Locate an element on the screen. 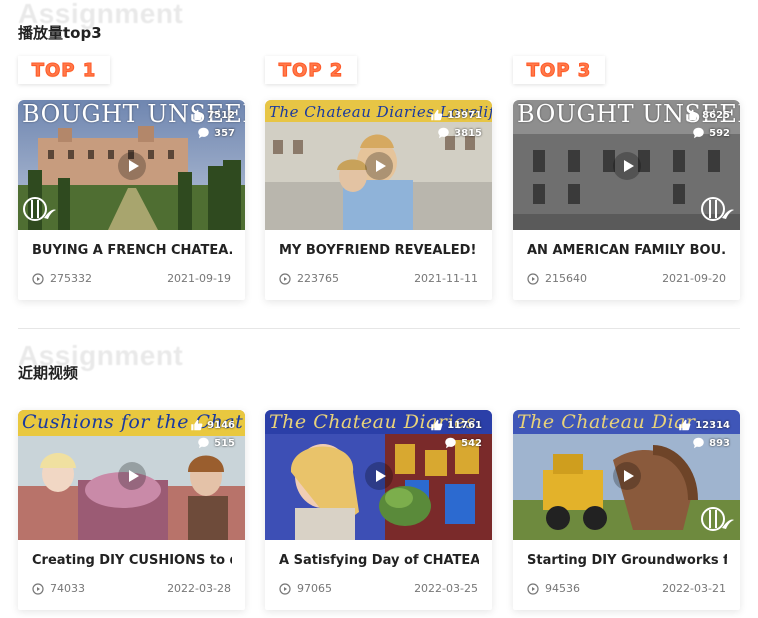 The image size is (758, 618). likes-stat: 13971 is located at coordinates (450, 115).